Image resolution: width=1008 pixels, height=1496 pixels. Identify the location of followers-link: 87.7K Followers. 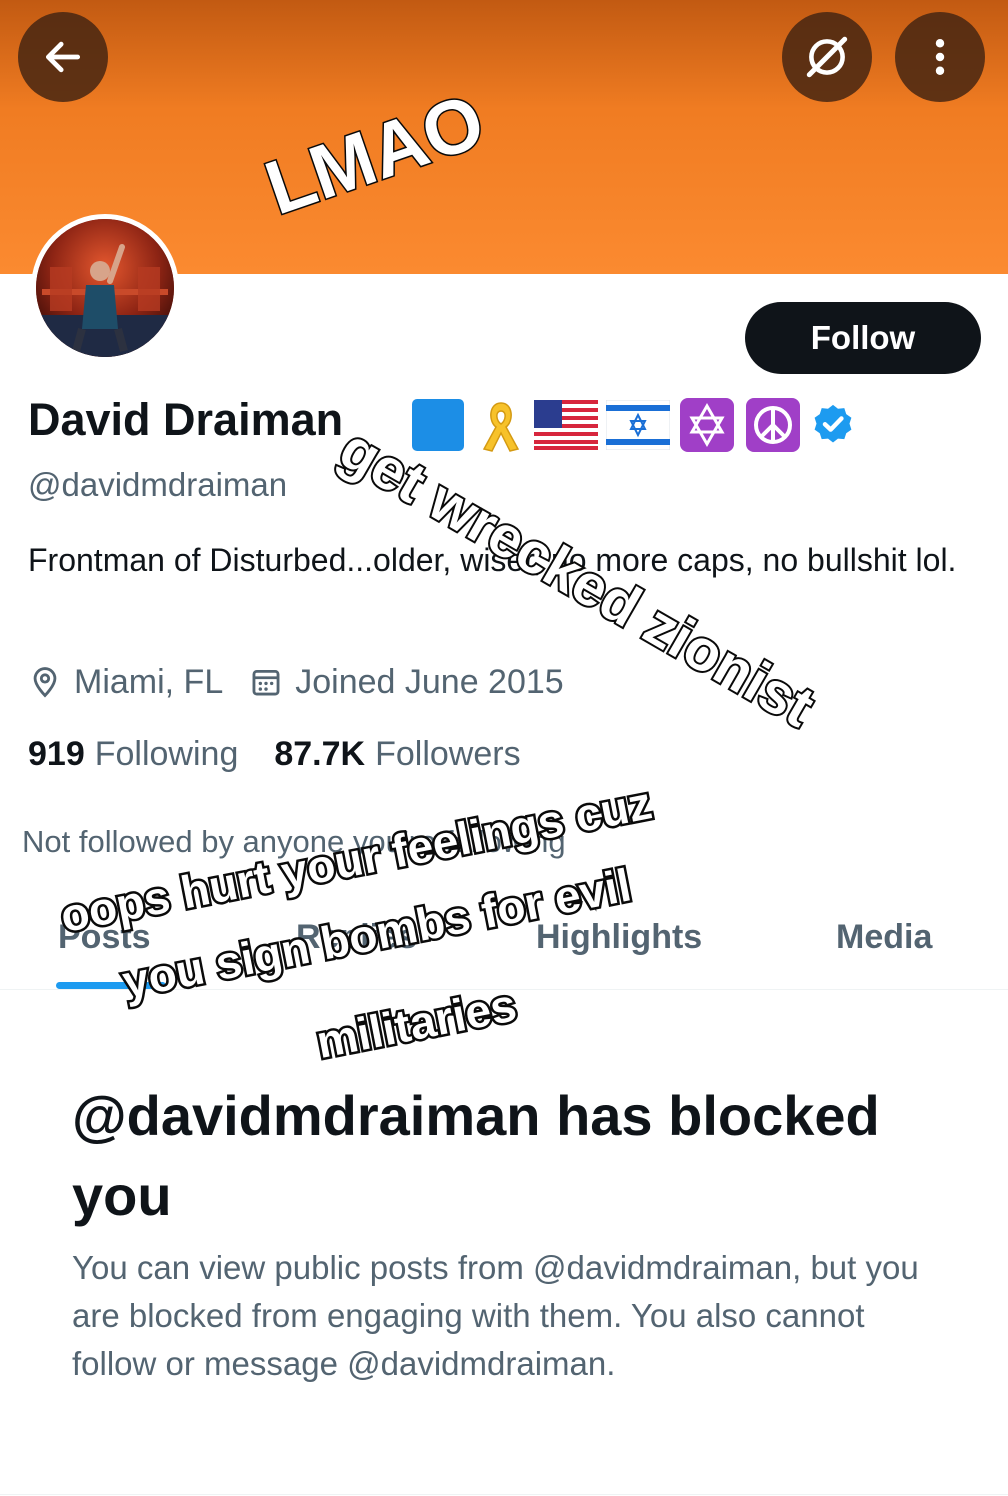
(397, 754).